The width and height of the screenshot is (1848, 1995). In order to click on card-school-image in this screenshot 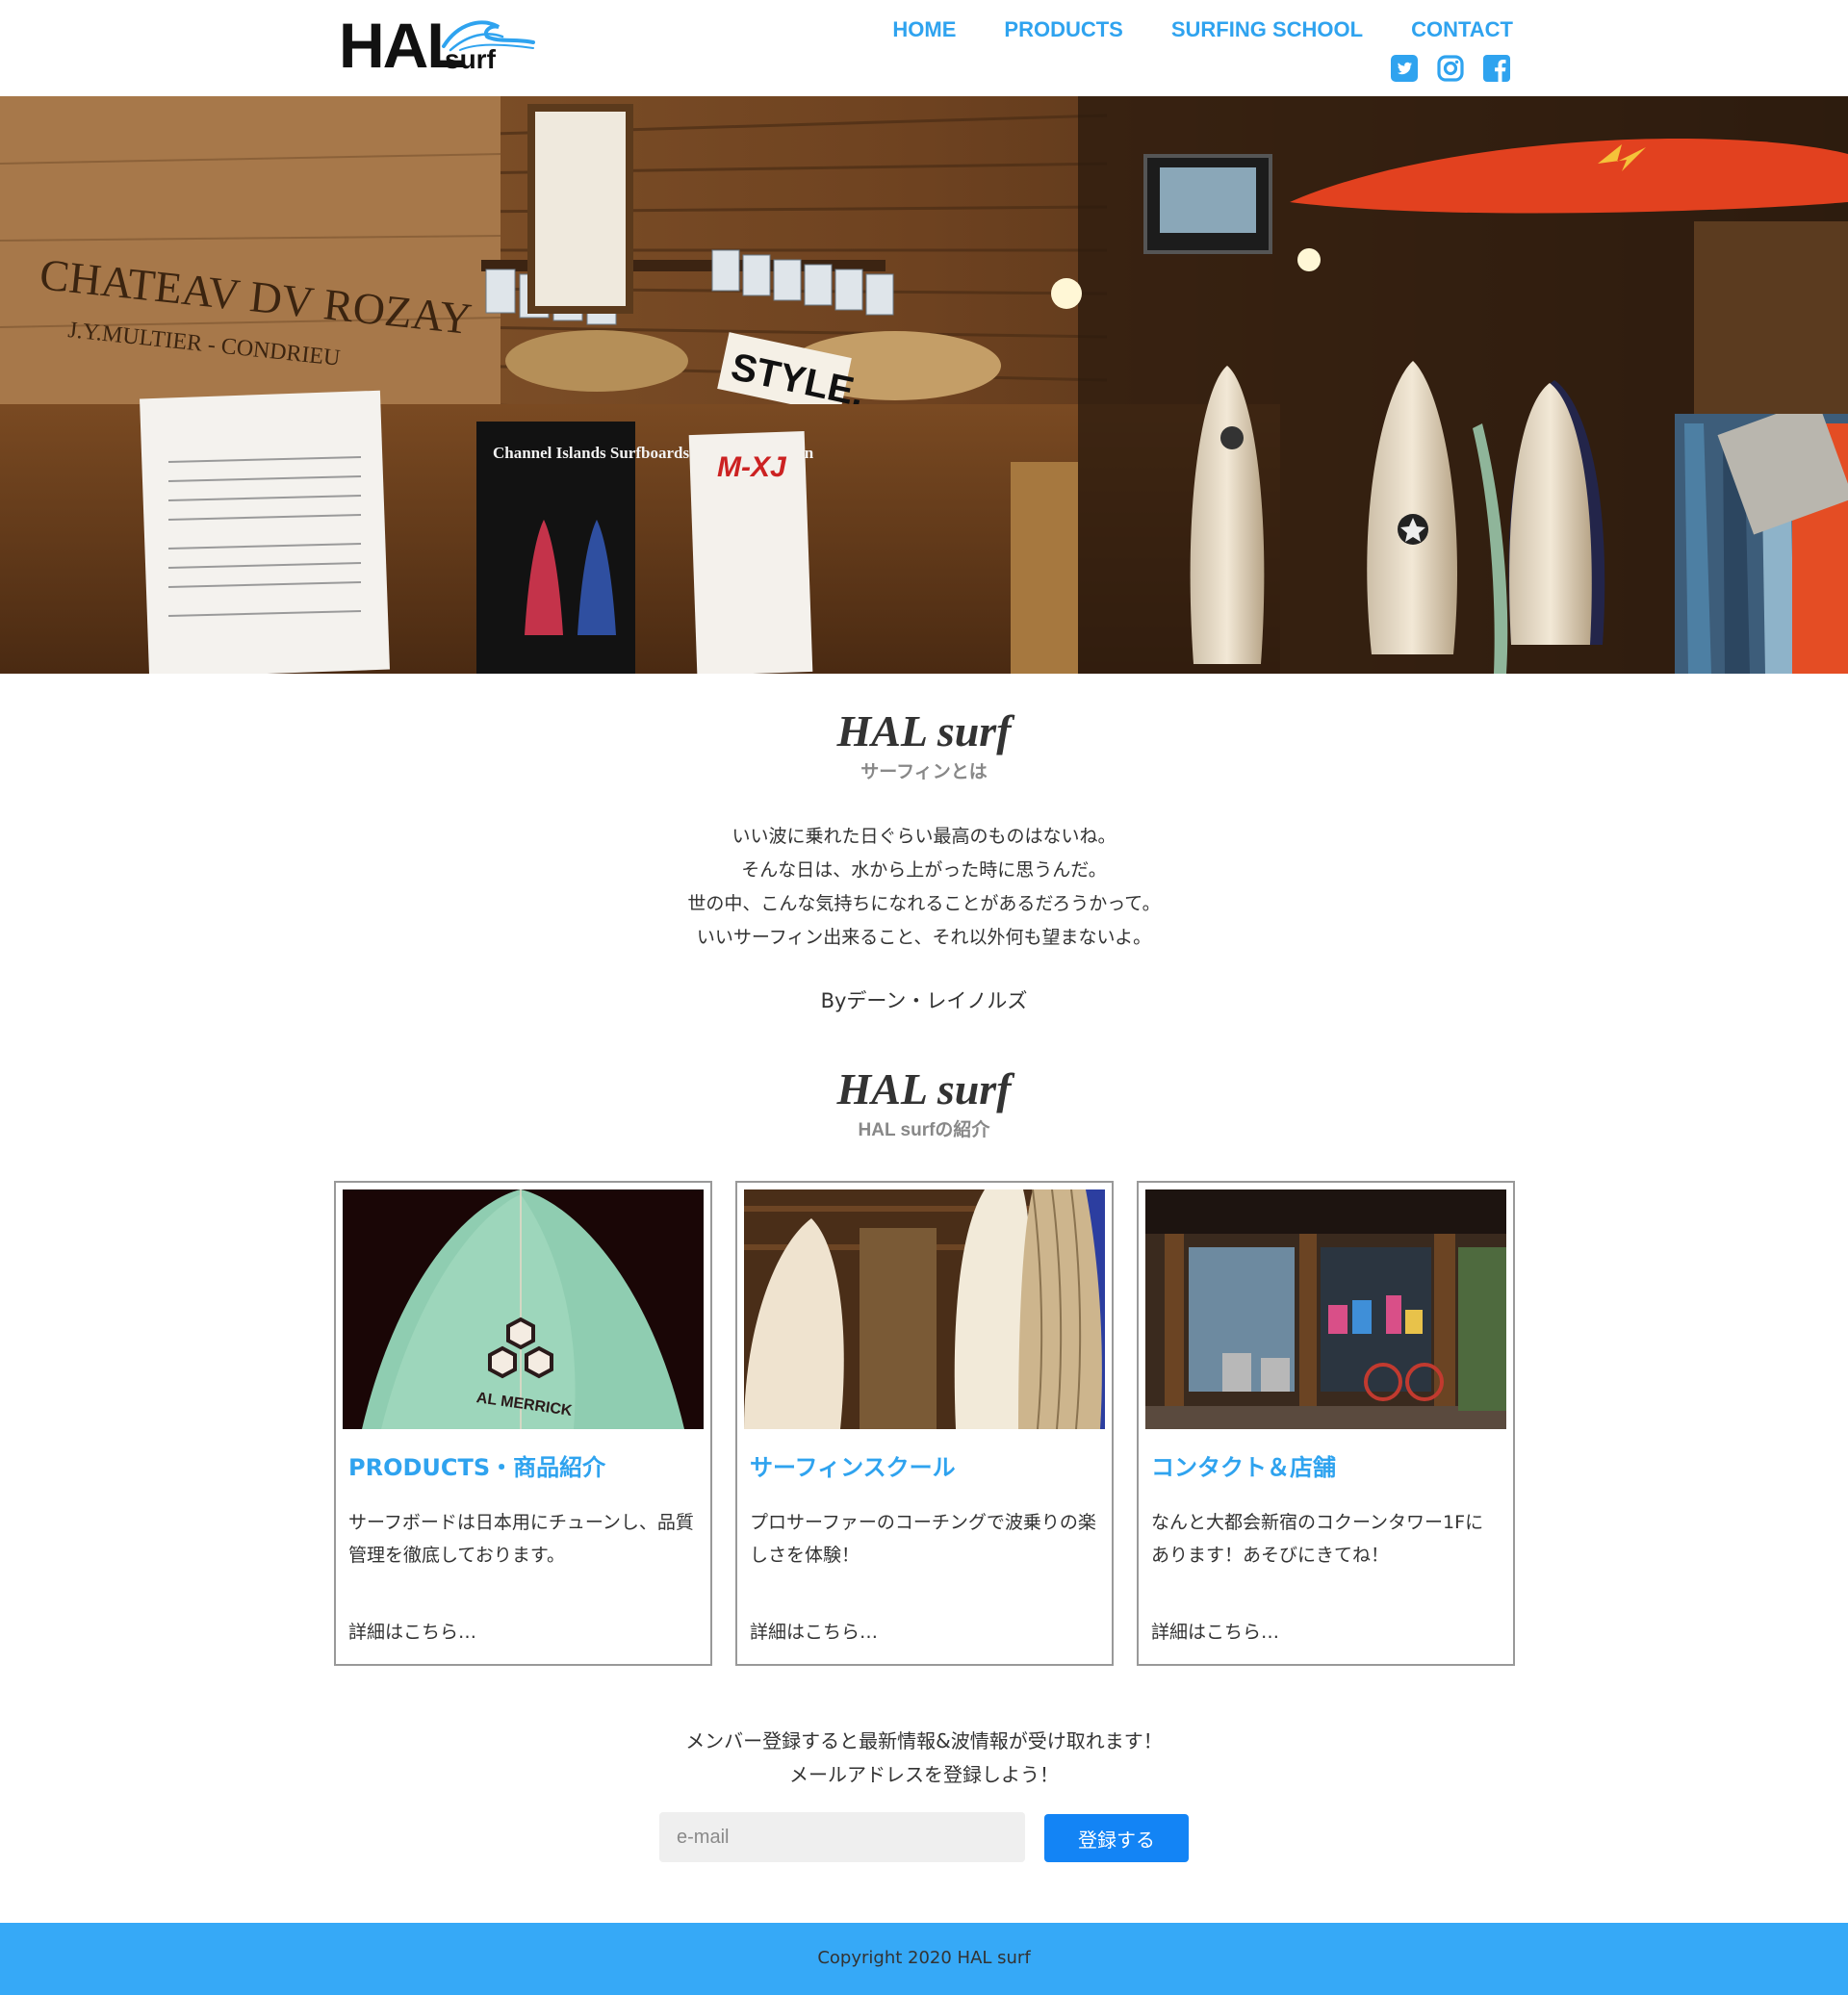, I will do `click(924, 1309)`.